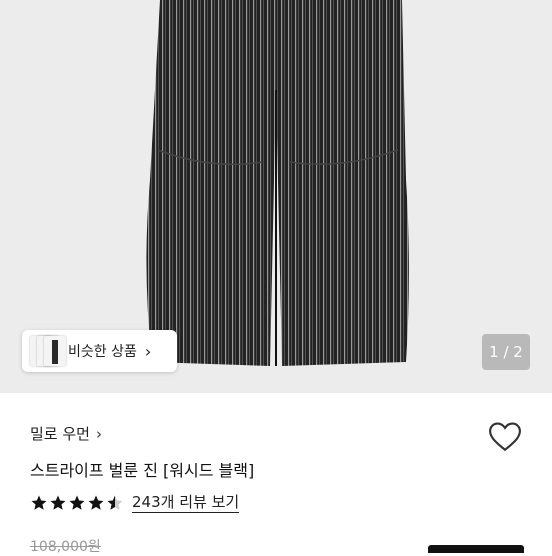 This screenshot has height=556, width=552. I want to click on similar-thumbnails, so click(46, 351).